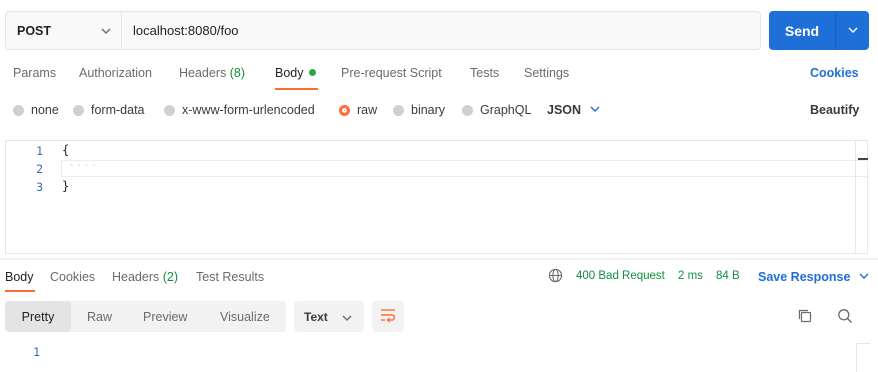 Image resolution: width=878 pixels, height=372 pixels. What do you see at coordinates (863, 159) in the screenshot?
I see `scroll-marker` at bounding box center [863, 159].